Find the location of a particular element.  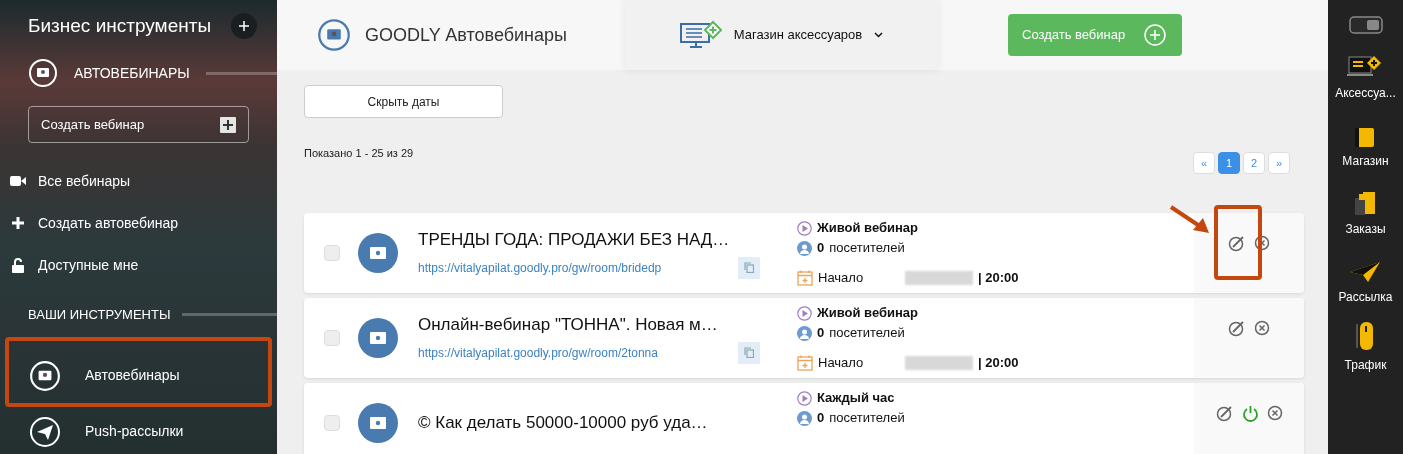

sidebar-title: Бизнес инструменты is located at coordinates (120, 25).